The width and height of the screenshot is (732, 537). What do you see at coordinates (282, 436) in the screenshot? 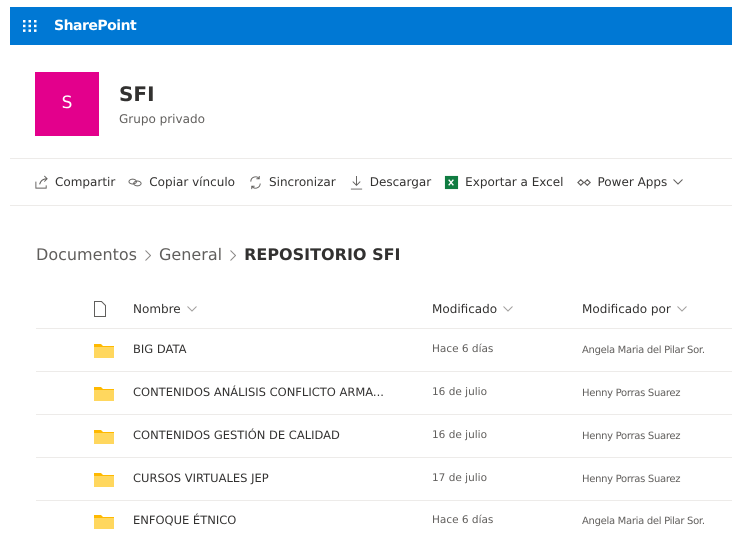
I see `folder-name: CONTENIDOS GESTIÓN DE CALIDAD` at bounding box center [282, 436].